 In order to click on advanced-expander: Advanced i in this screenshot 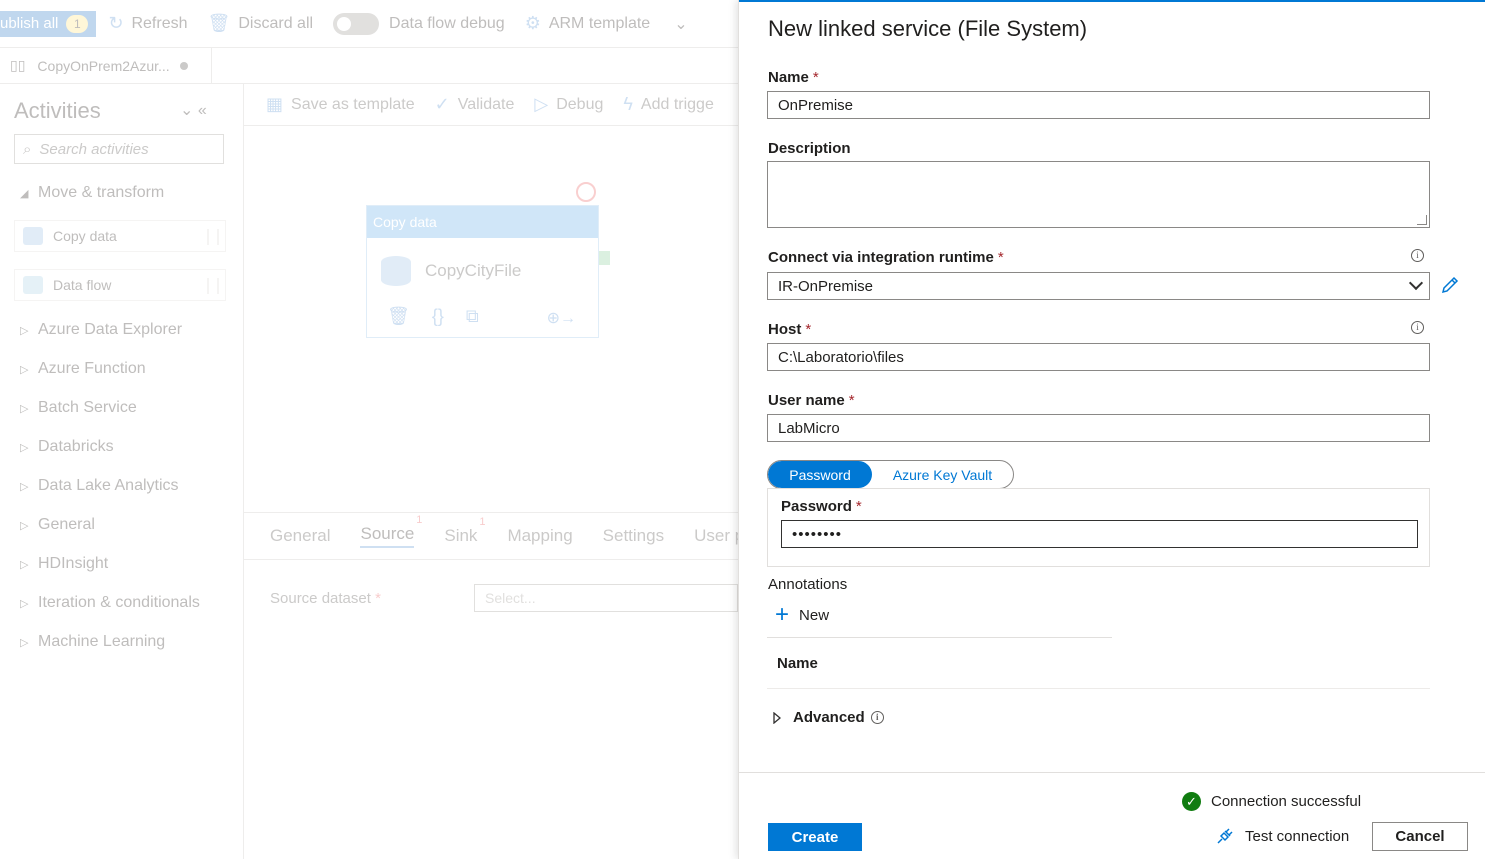, I will do `click(828, 717)`.